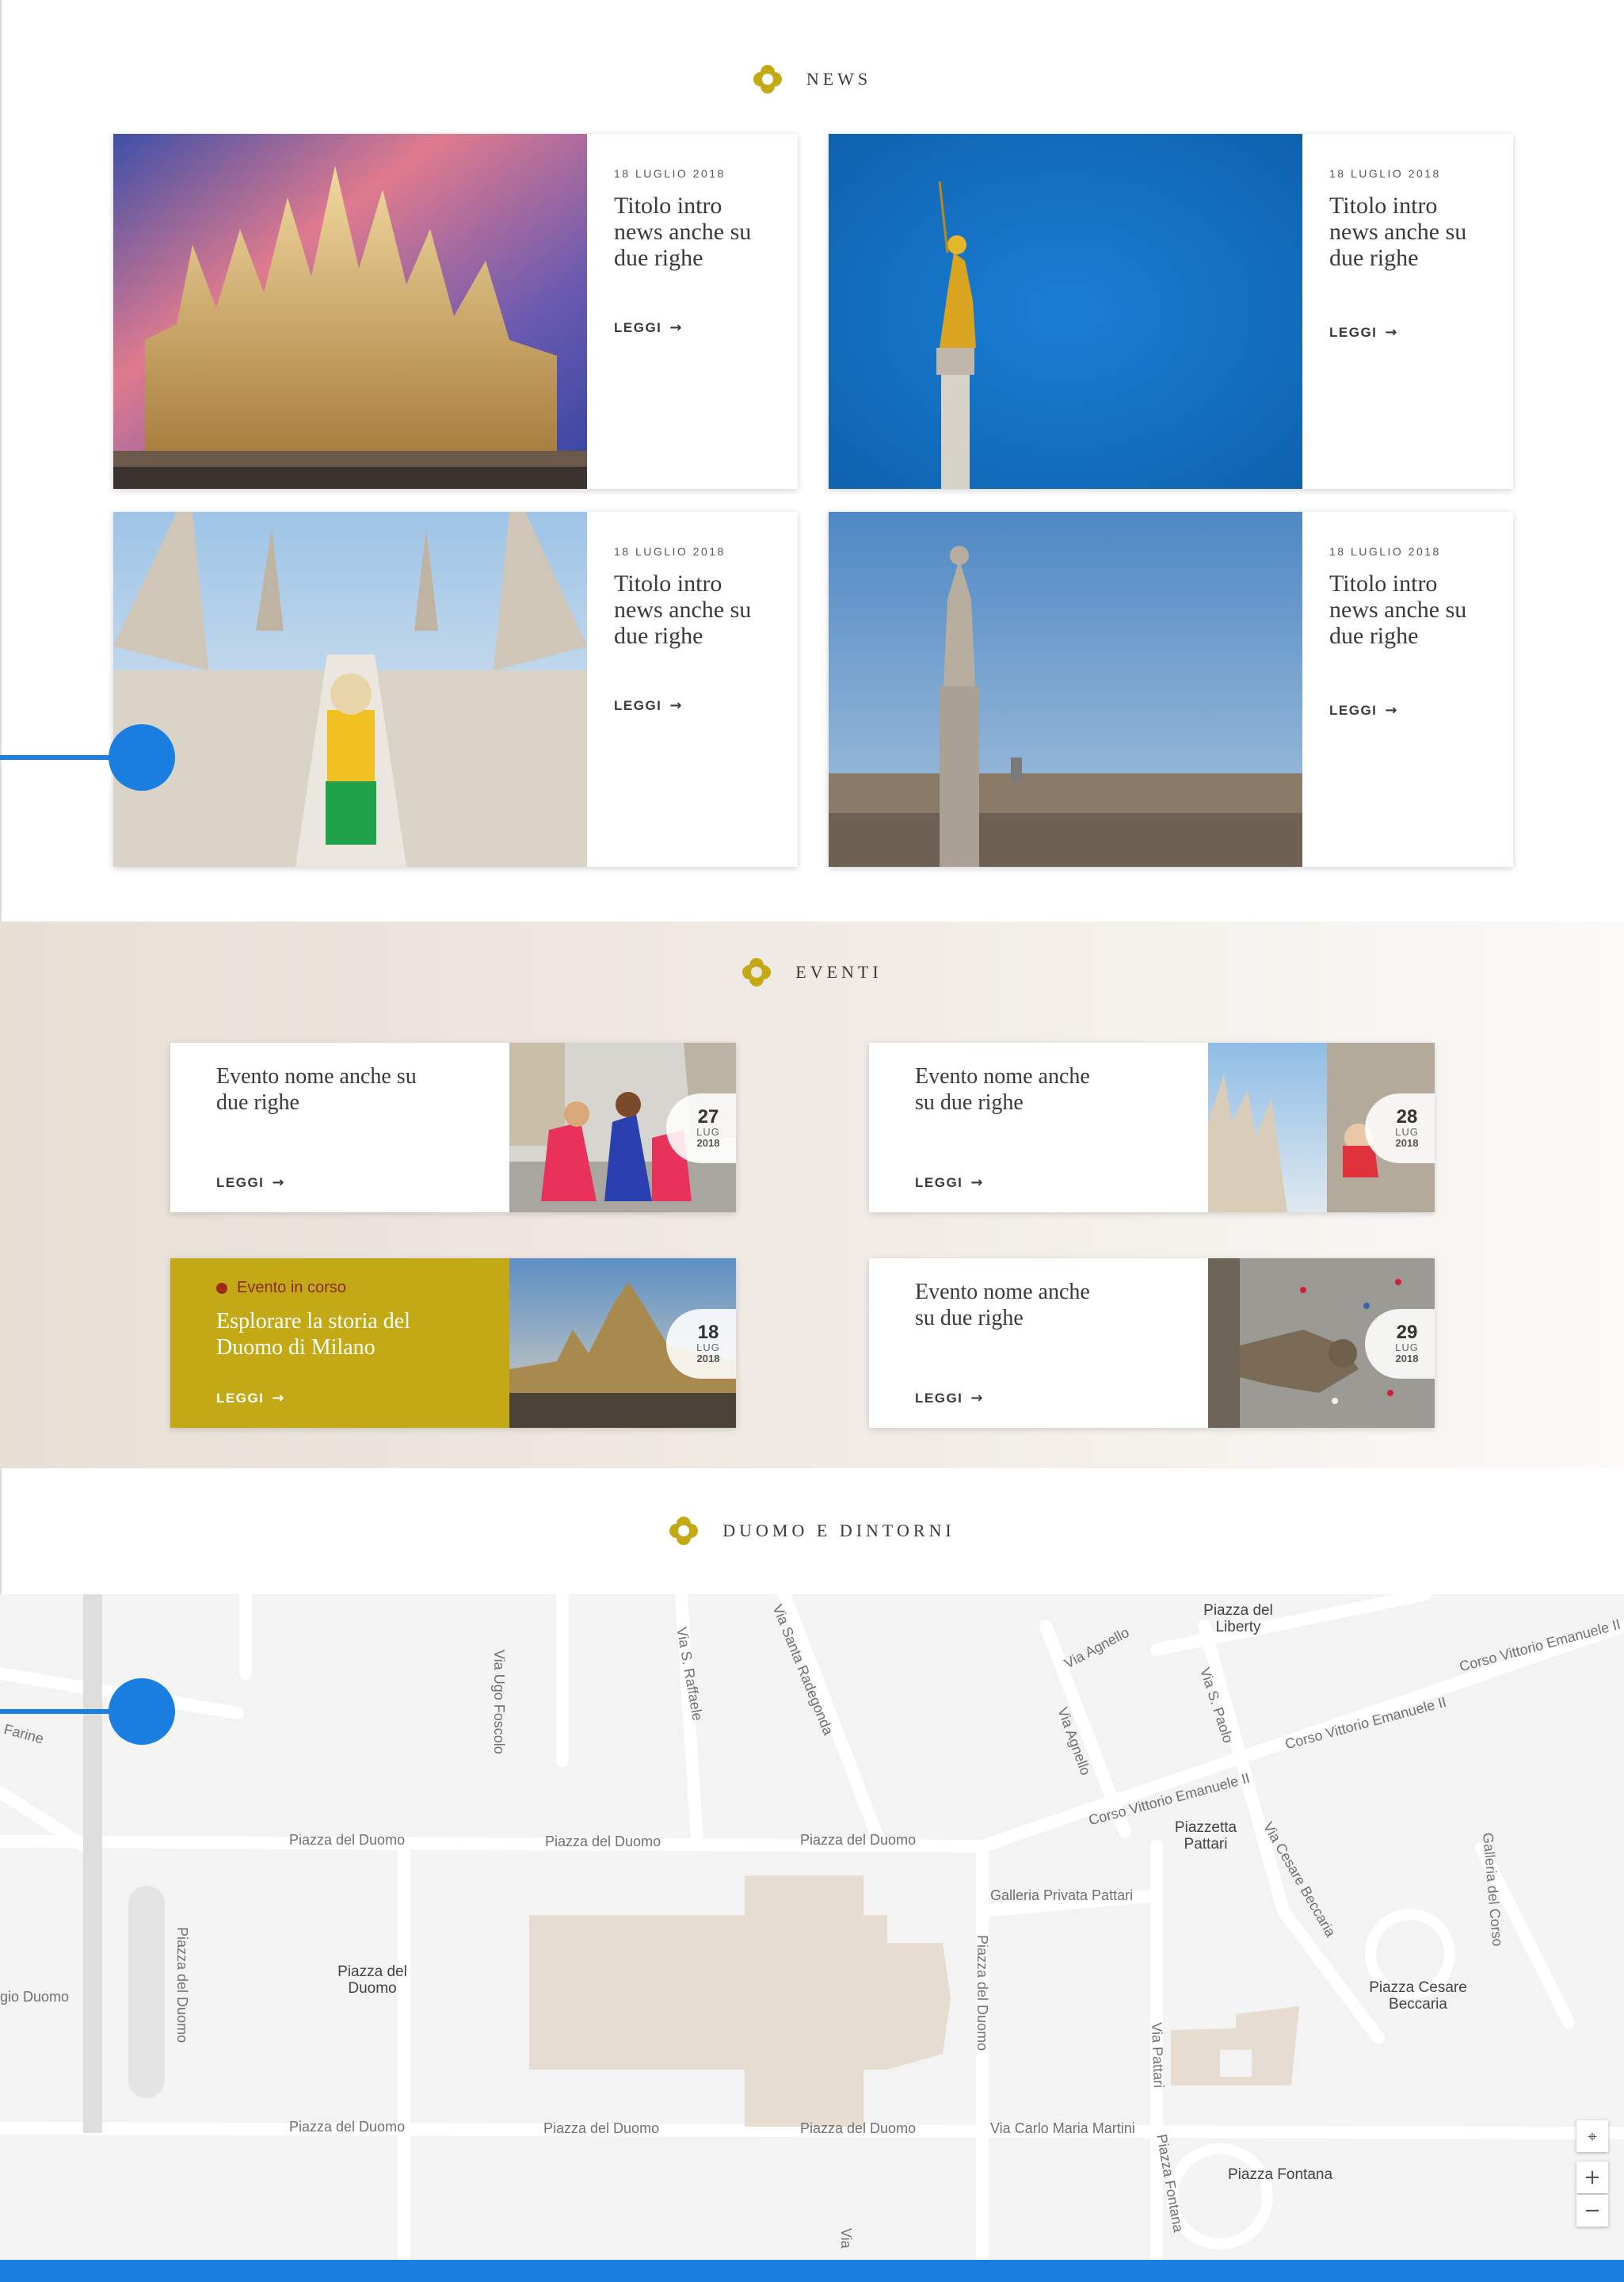  I want to click on map-title-label: DUOMO E DINTORNI, so click(839, 1530).